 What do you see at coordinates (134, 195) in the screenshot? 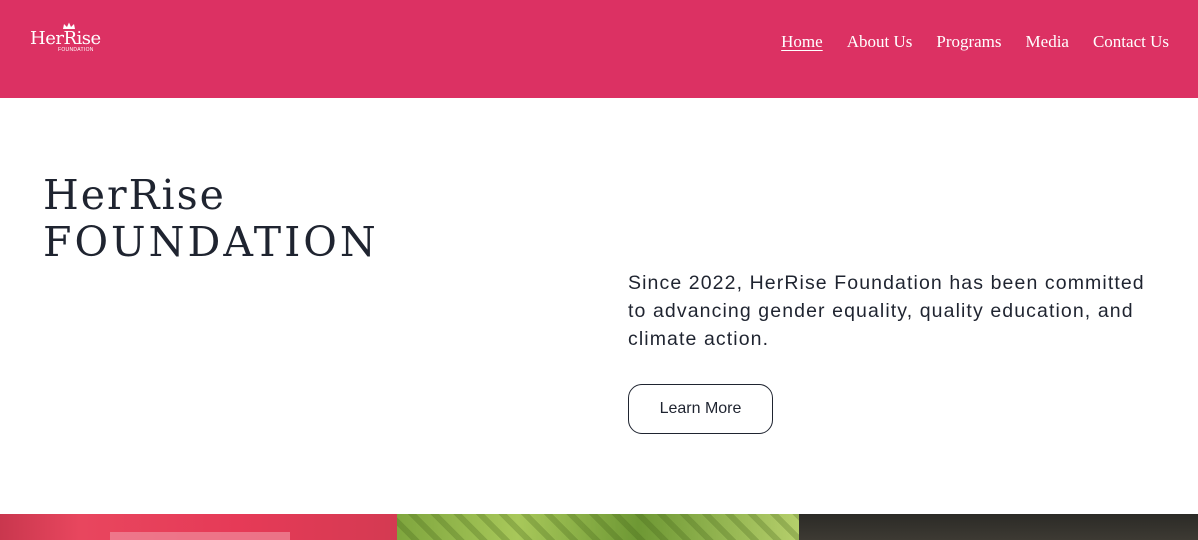
I see `hero-title-line1: HerRise` at bounding box center [134, 195].